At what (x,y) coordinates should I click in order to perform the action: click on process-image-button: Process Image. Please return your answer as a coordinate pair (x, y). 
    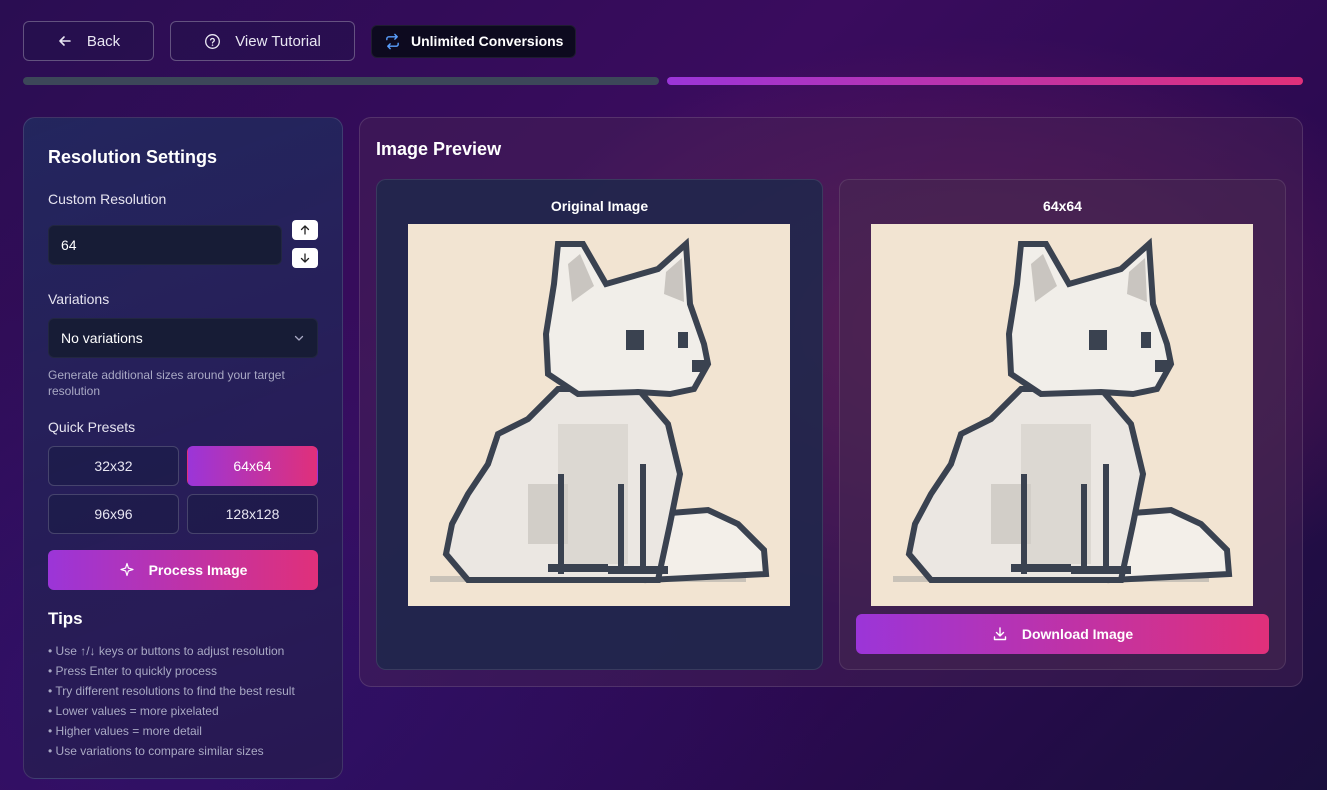
    Looking at the image, I should click on (183, 570).